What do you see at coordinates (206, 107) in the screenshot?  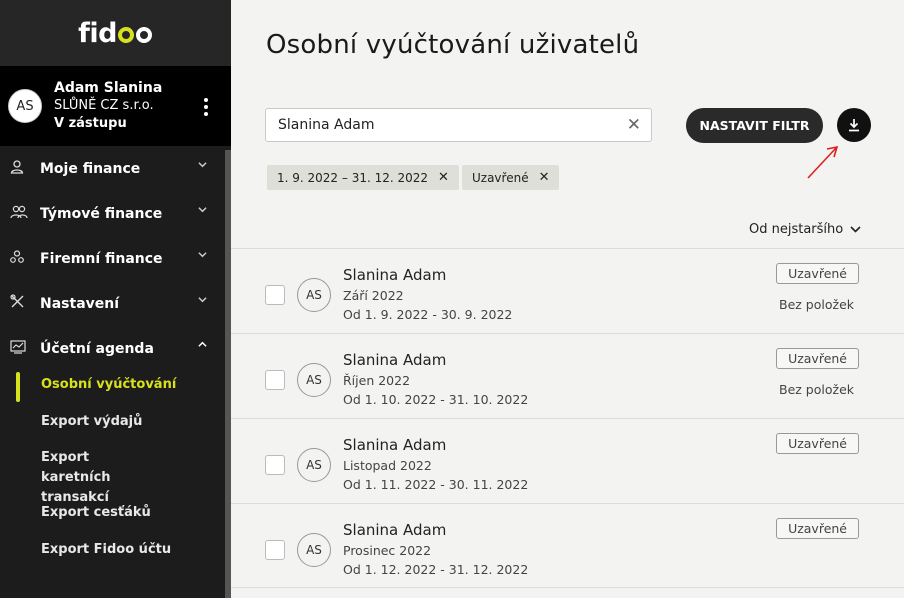 I see `user-menu-icon` at bounding box center [206, 107].